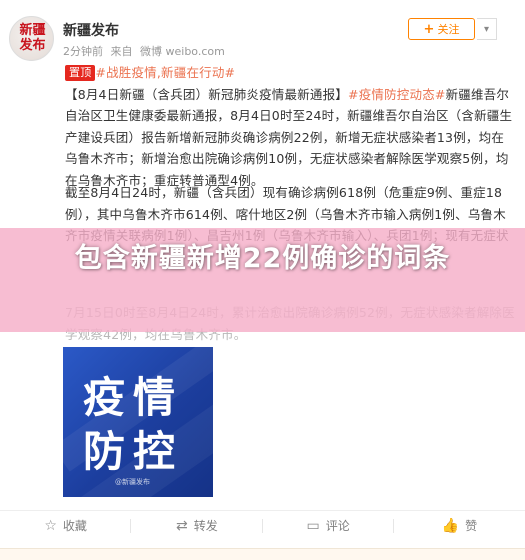 The height and width of the screenshot is (560, 525). Describe the element at coordinates (133, 397) in the screenshot. I see `image-text-line1: 疫情` at that location.